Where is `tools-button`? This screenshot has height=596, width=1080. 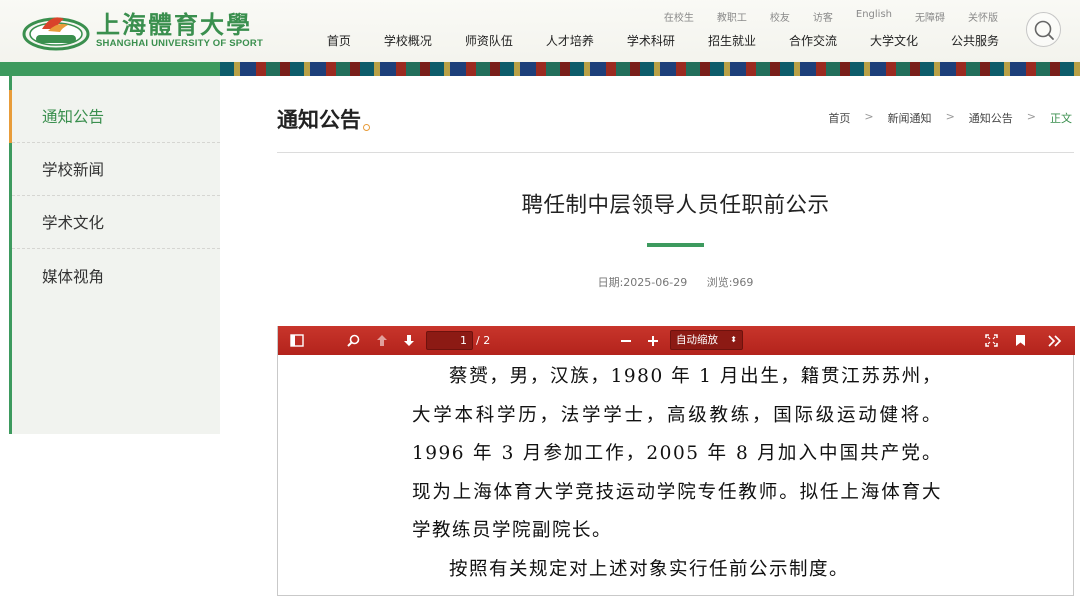 tools-button is located at coordinates (1055, 340).